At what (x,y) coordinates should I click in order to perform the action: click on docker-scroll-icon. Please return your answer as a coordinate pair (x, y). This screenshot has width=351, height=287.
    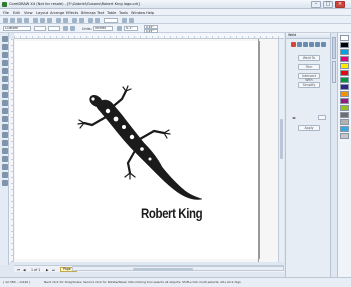
    Looking at the image, I should click on (322, 117).